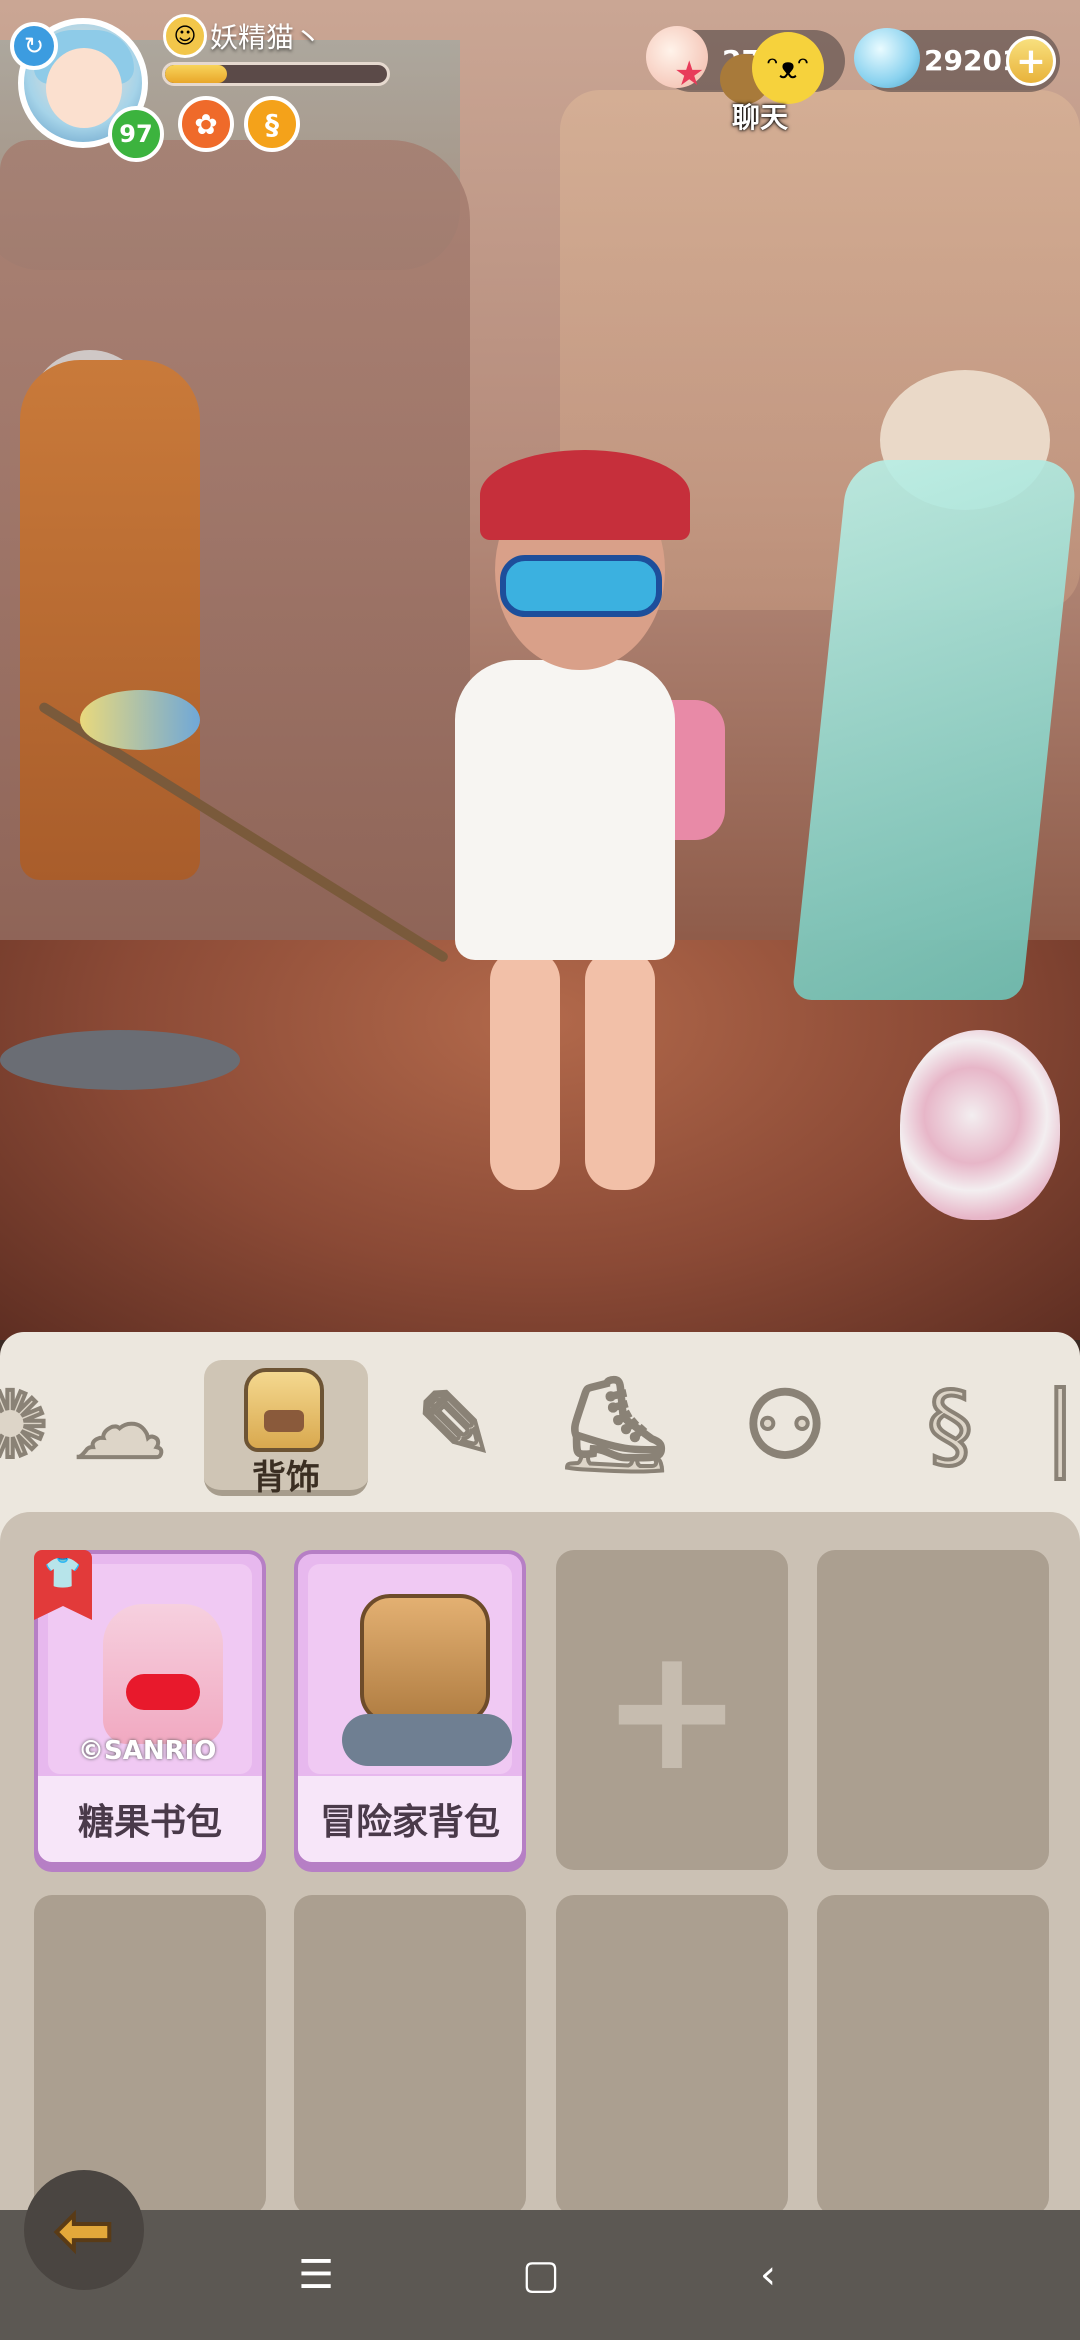 The image size is (1080, 2340). What do you see at coordinates (410, 1819) in the screenshot?
I see `item-name: 冒险家背包` at bounding box center [410, 1819].